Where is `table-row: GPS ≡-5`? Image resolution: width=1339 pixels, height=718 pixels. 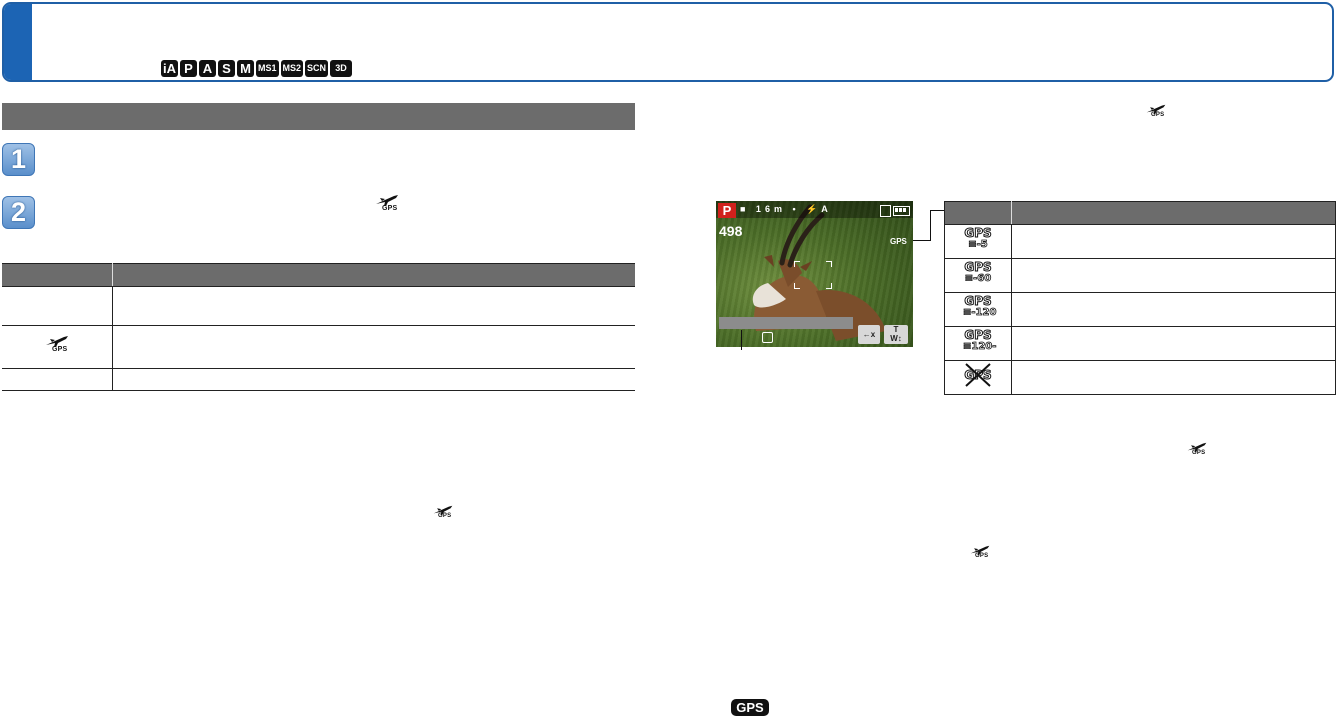 table-row: GPS ≡-5 is located at coordinates (1140, 241).